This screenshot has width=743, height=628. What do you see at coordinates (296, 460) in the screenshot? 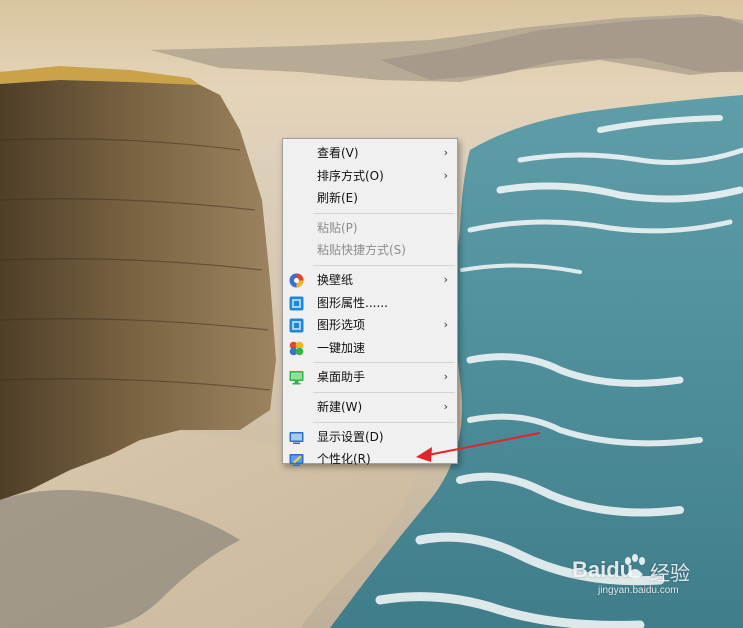
I see `personalize-icon` at bounding box center [296, 460].